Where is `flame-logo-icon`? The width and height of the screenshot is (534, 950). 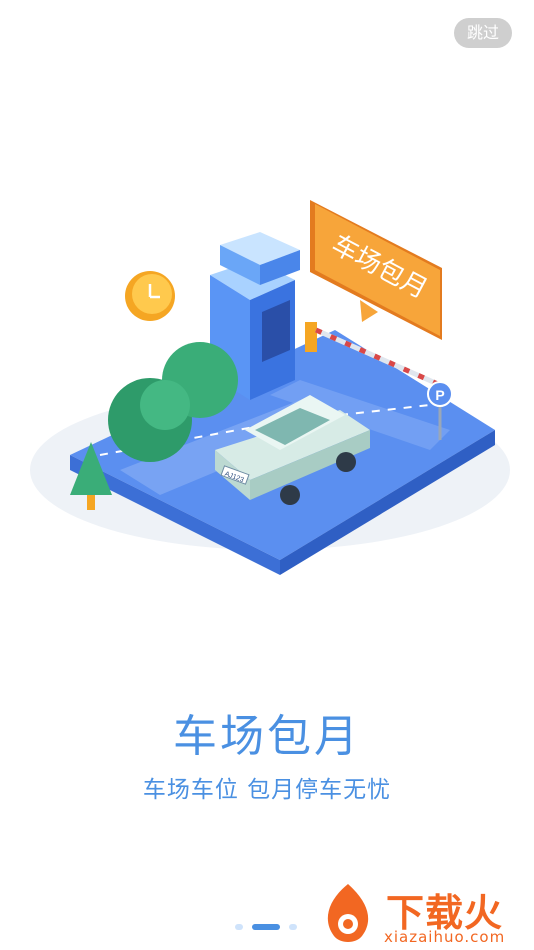 flame-logo-icon is located at coordinates (348, 913).